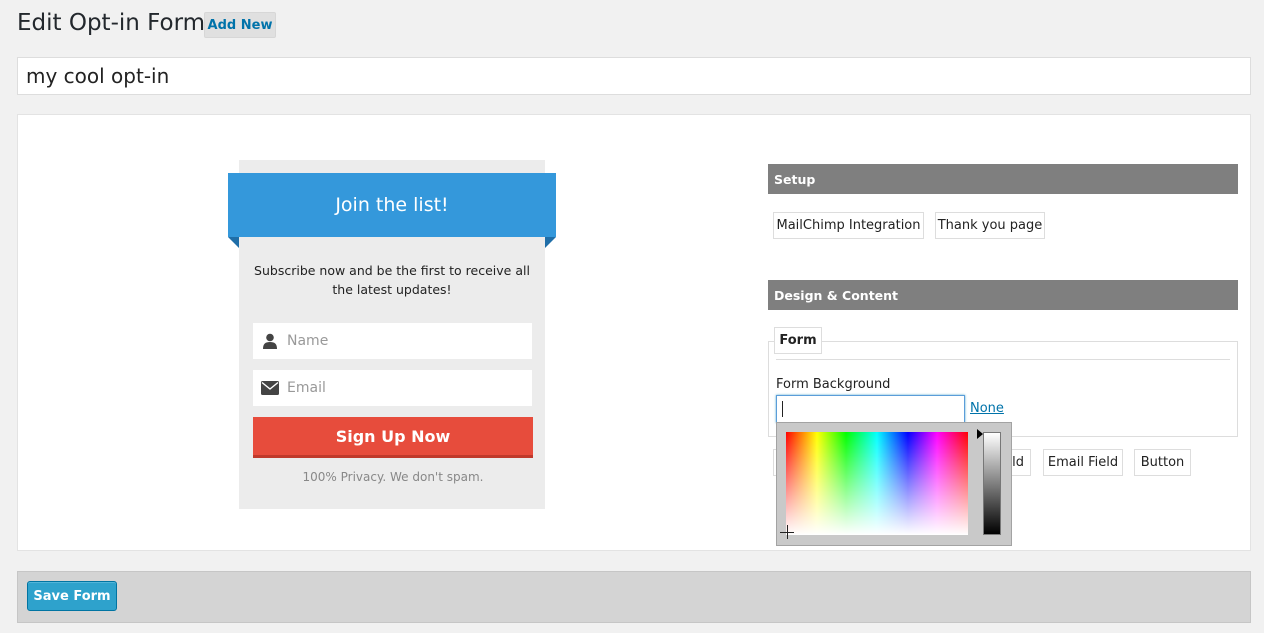  Describe the element at coordinates (233, 242) in the screenshot. I see `ribbon-fold-left` at that location.